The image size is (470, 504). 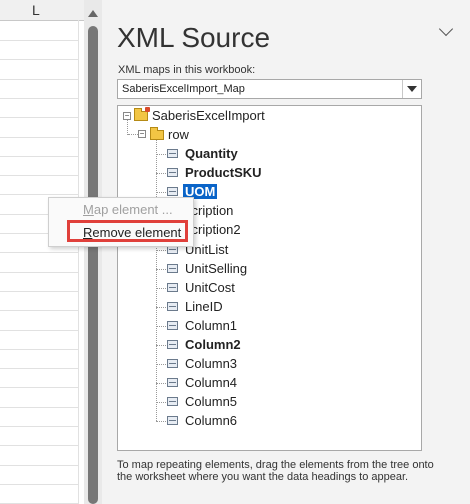 I want to click on chevron-down-icon, so click(x=446, y=29).